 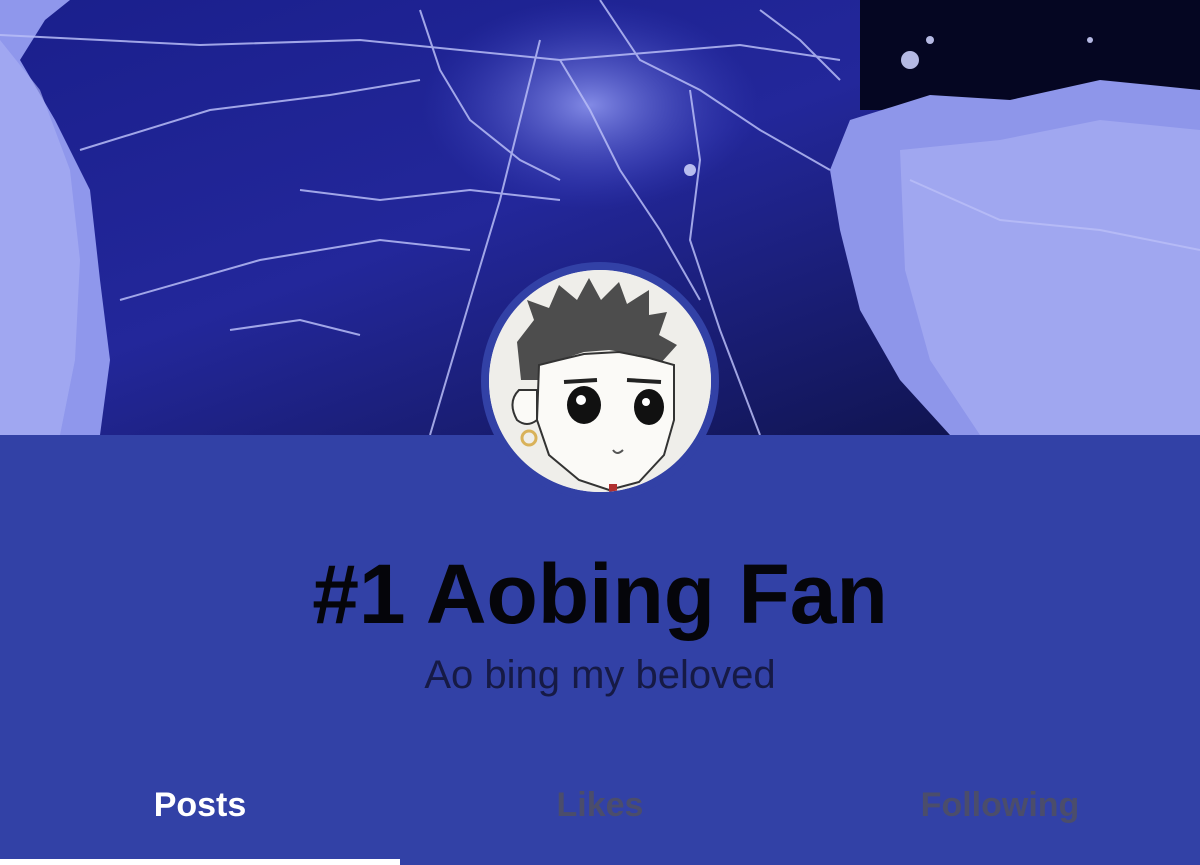 I want to click on tab-likes: Likes, so click(x=600, y=812).